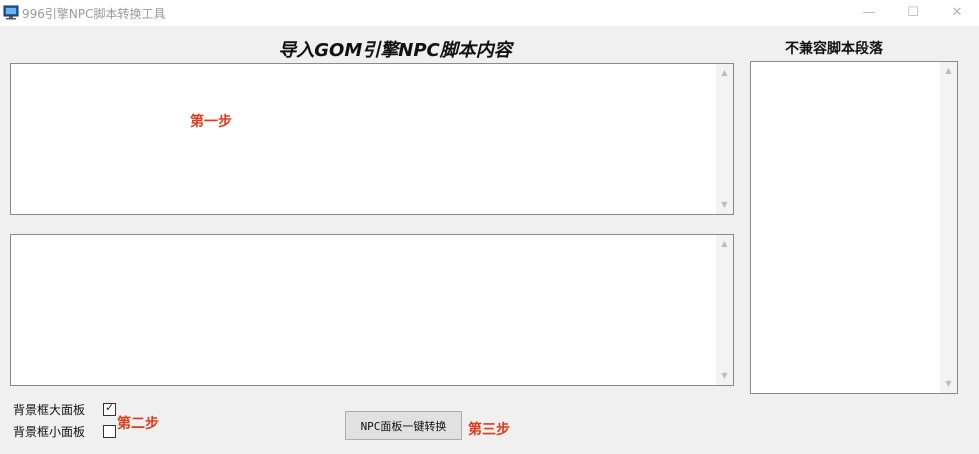 The height and width of the screenshot is (454, 979). I want to click on step-three-label: 第三步, so click(489, 430).